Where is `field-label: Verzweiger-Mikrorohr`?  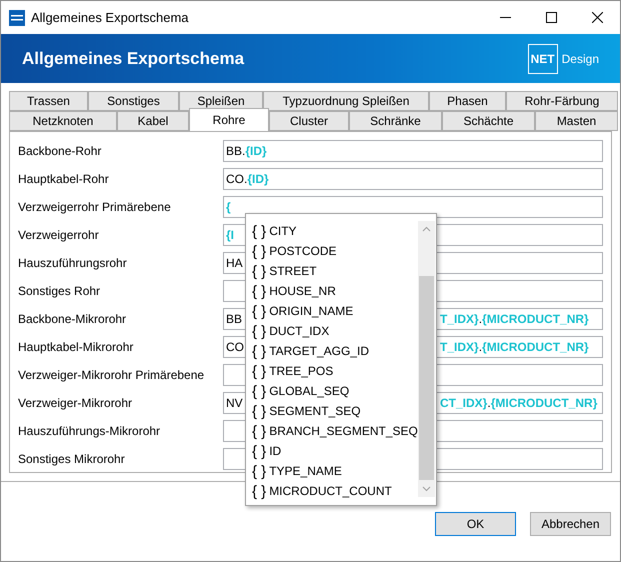 field-label: Verzweiger-Mikrorohr is located at coordinates (76, 403).